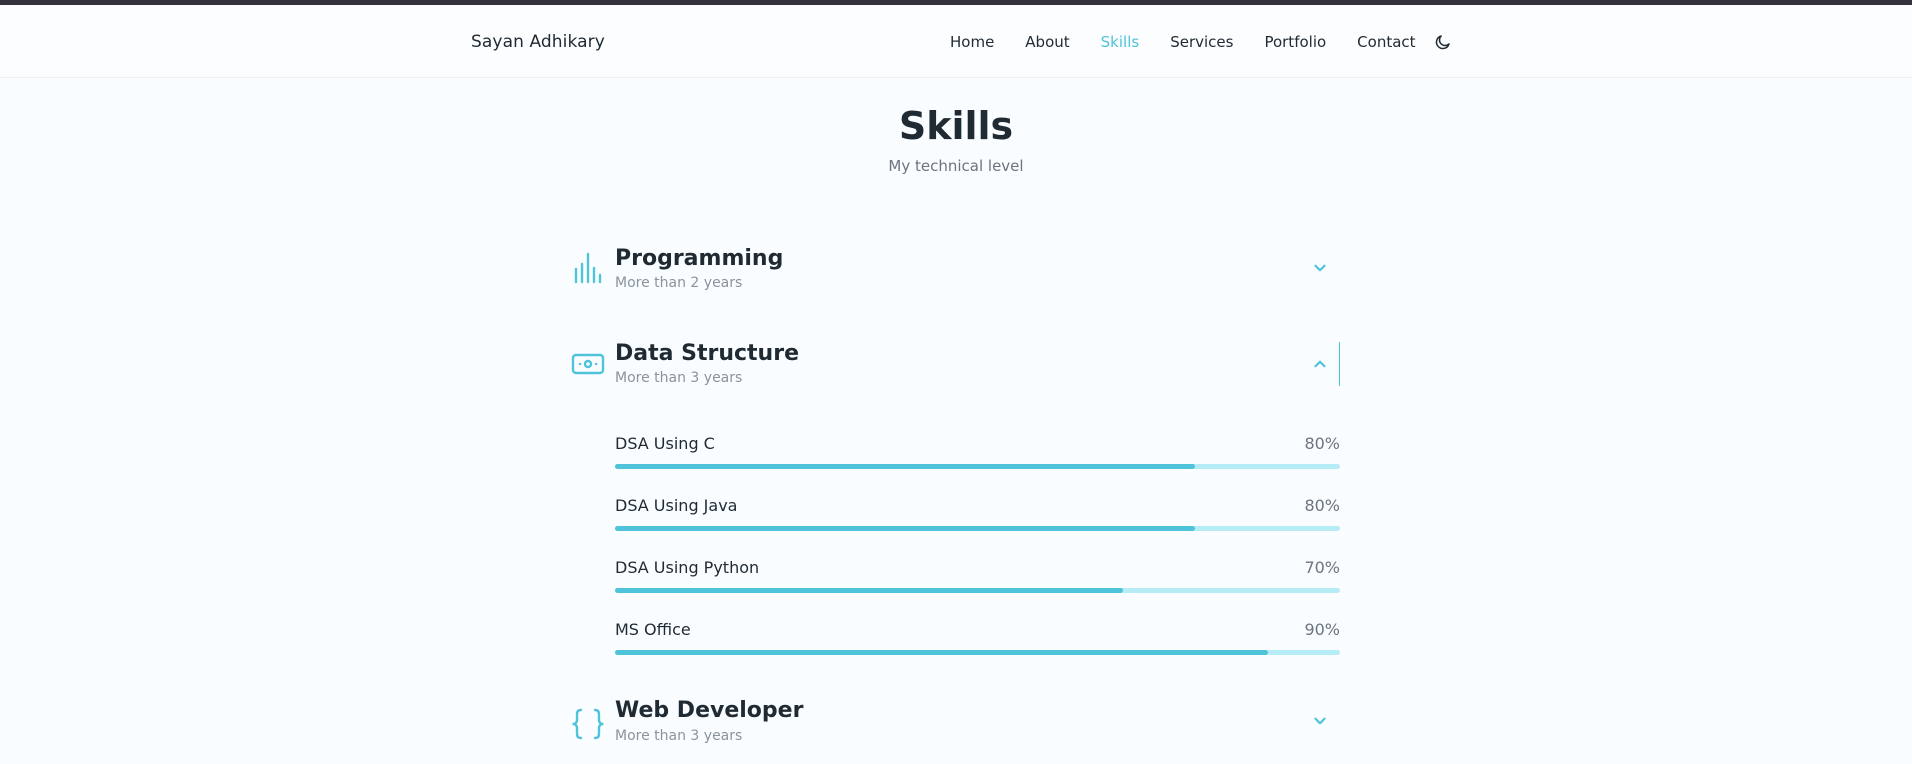  What do you see at coordinates (687, 567) in the screenshot?
I see `skill-name: DSA Using Python` at bounding box center [687, 567].